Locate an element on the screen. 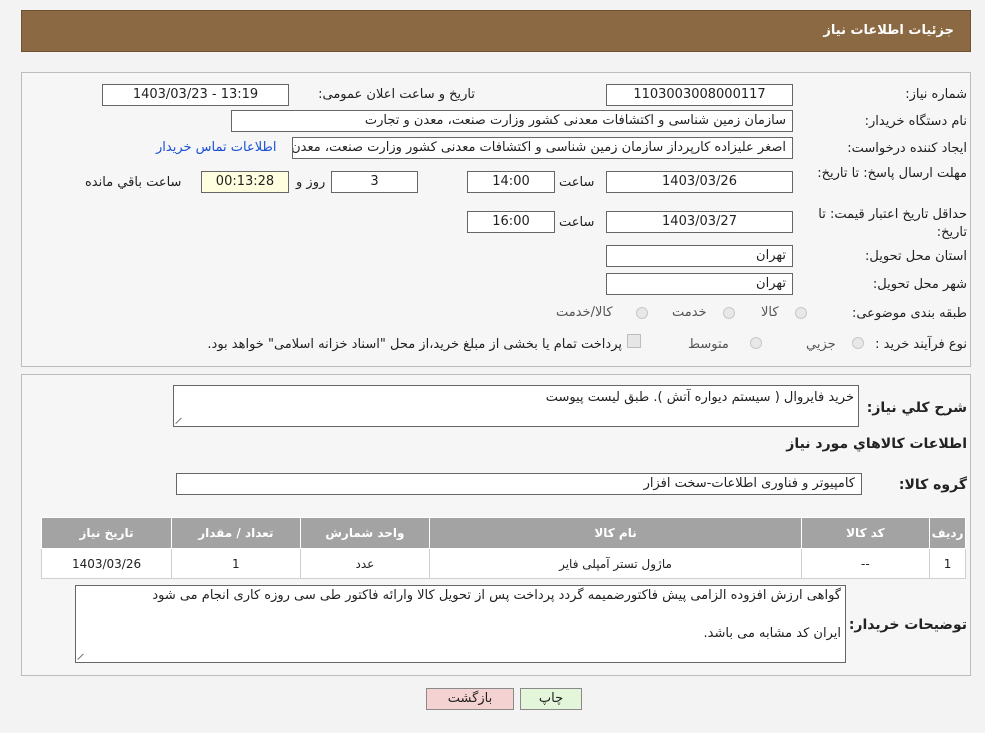 This screenshot has height=733, width=985. city-field: تهران is located at coordinates (699, 284).